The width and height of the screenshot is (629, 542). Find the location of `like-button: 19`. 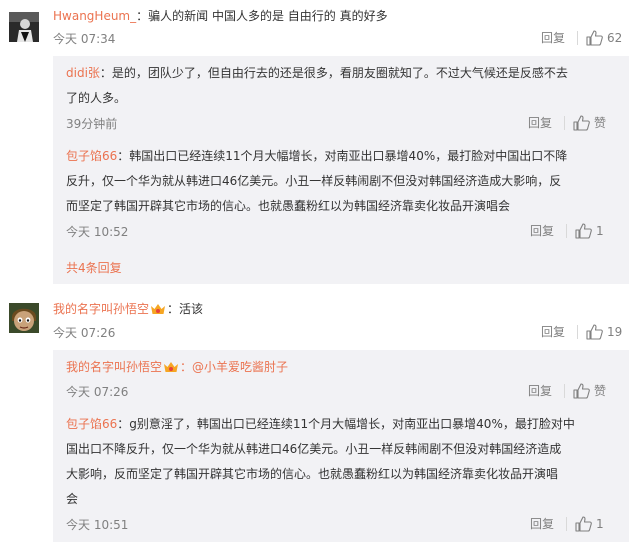

like-button: 19 is located at coordinates (604, 331).